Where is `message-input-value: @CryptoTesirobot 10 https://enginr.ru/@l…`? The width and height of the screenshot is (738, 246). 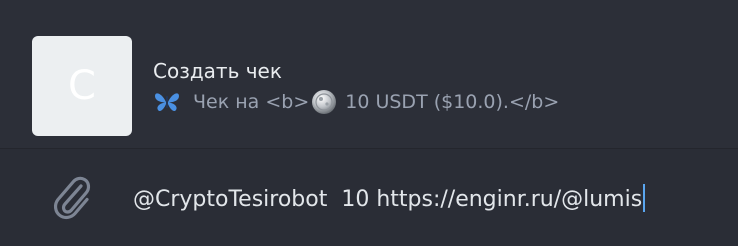
message-input-value: @CryptoTesirobot 10 https://enginr.ru/@l… is located at coordinates (388, 199).